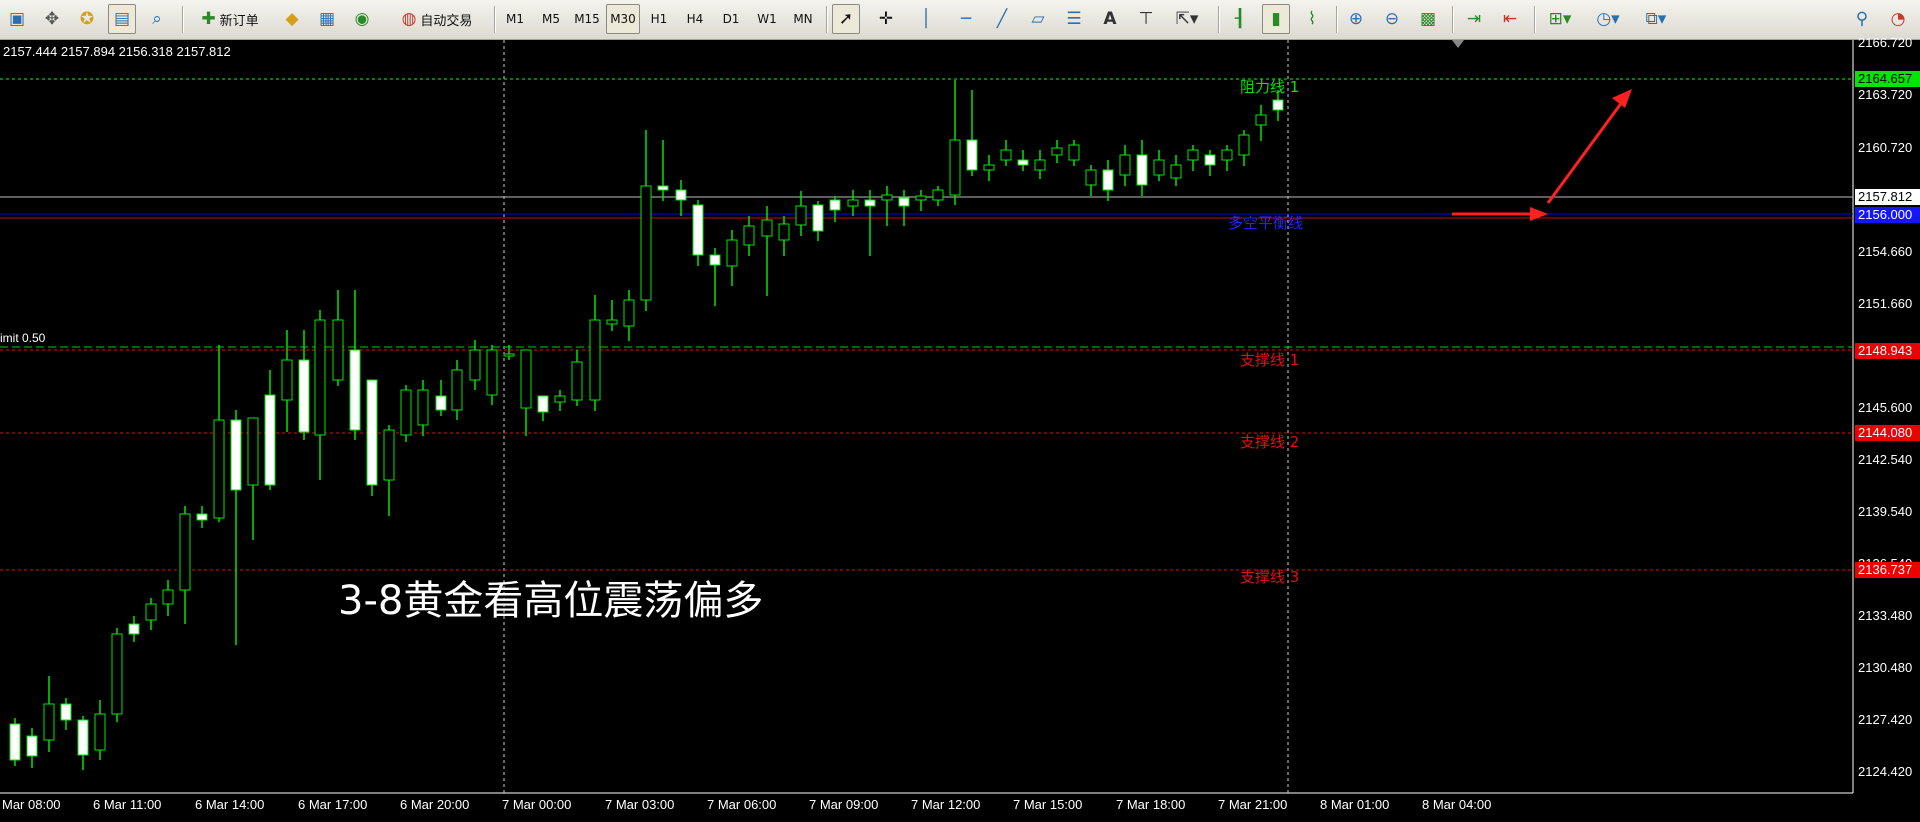 The height and width of the screenshot is (822, 1920). Describe the element at coordinates (1187, 19) in the screenshot. I see `arrows-icon: ⇱▾` at that location.